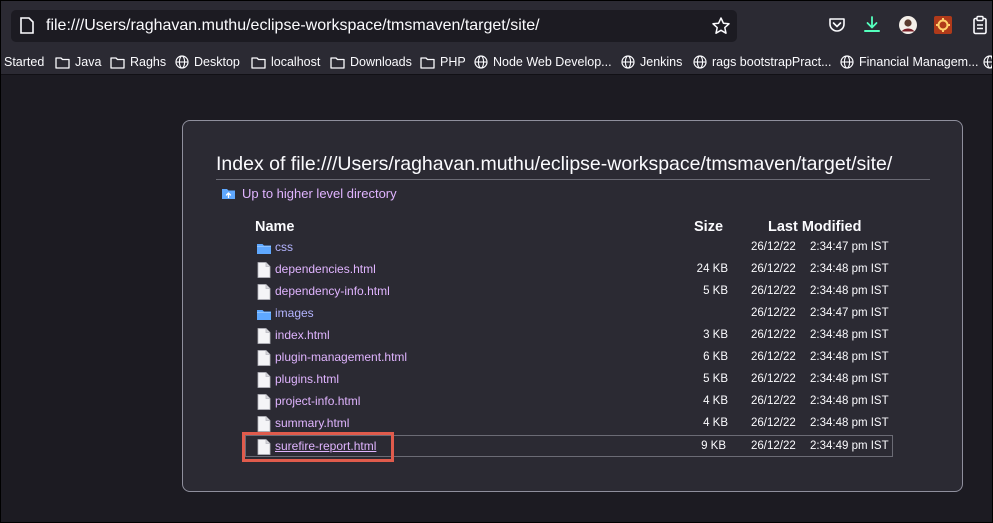  Describe the element at coordinates (296, 62) in the screenshot. I see `bookmark-label: localhost` at that location.